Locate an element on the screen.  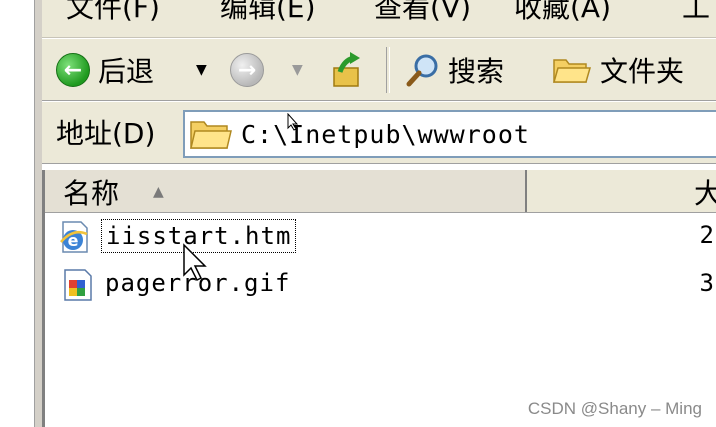
address-input: C:\Inetpub\wwwroot is located at coordinates (449, 134).